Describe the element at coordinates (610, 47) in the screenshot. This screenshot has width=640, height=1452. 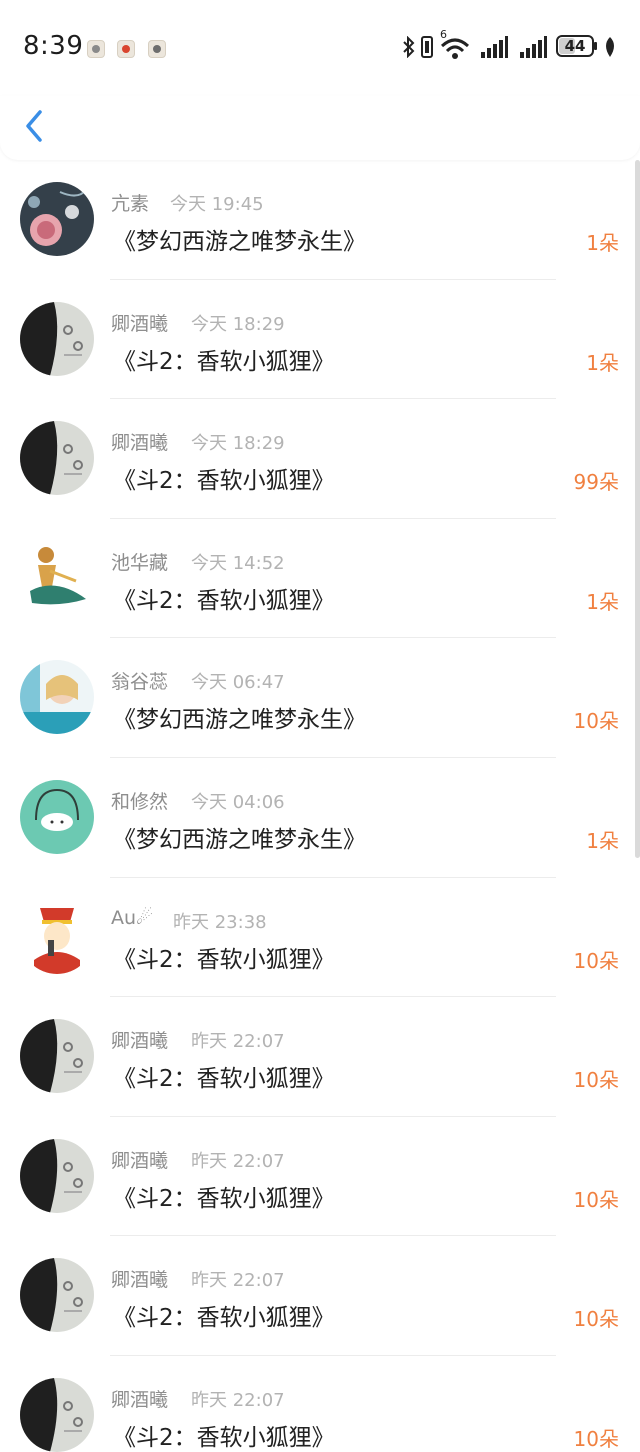
I see `leaf-icon` at that location.